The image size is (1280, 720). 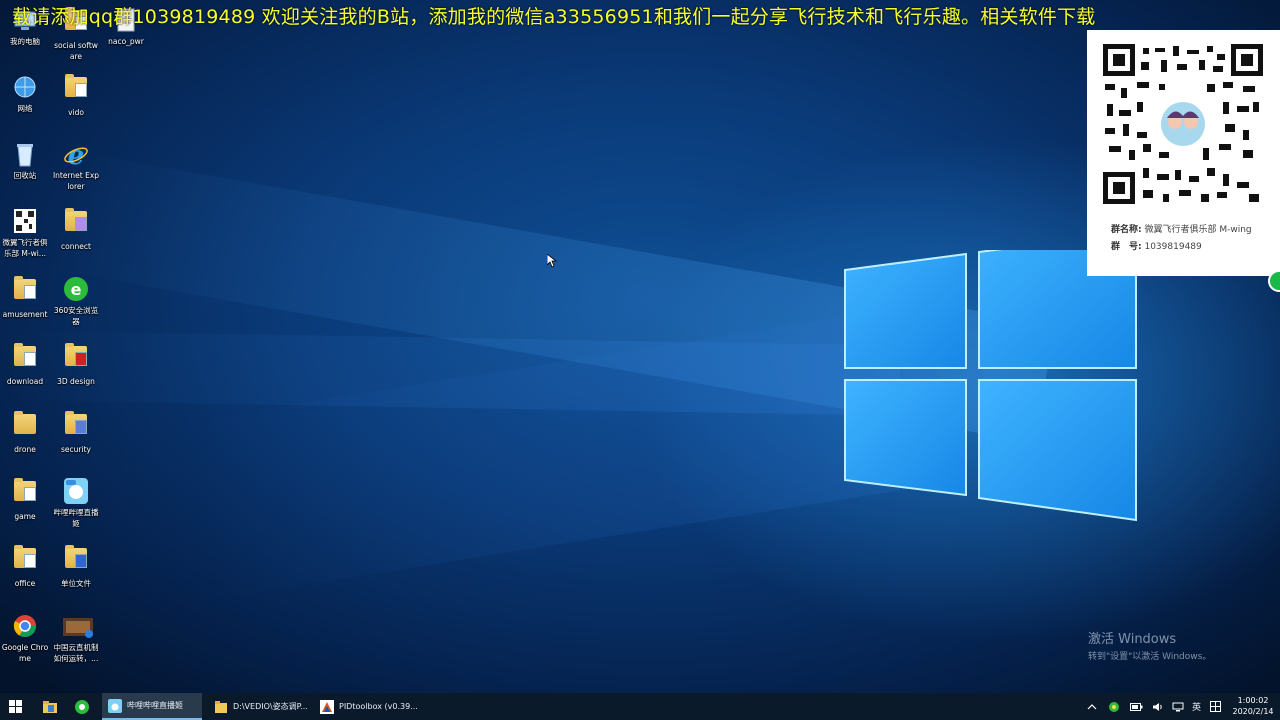 What do you see at coordinates (76, 518) in the screenshot?
I see `icon-label: 哔哩哔哩直播姬` at bounding box center [76, 518].